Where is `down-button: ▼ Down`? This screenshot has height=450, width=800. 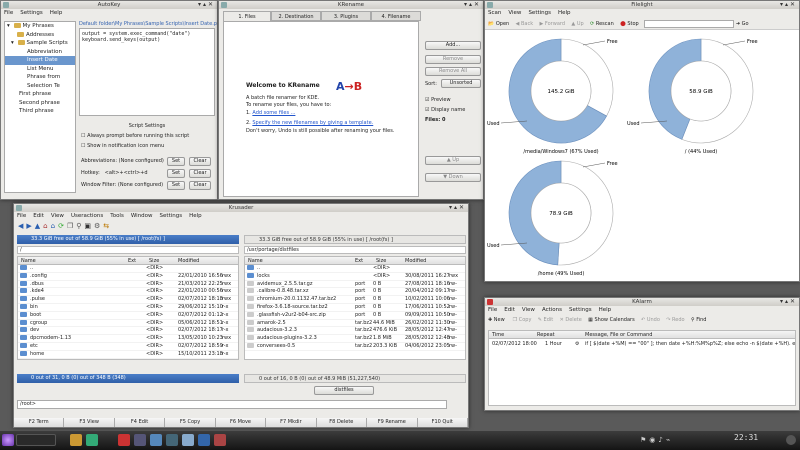
down-button: ▼ Down is located at coordinates (453, 177).